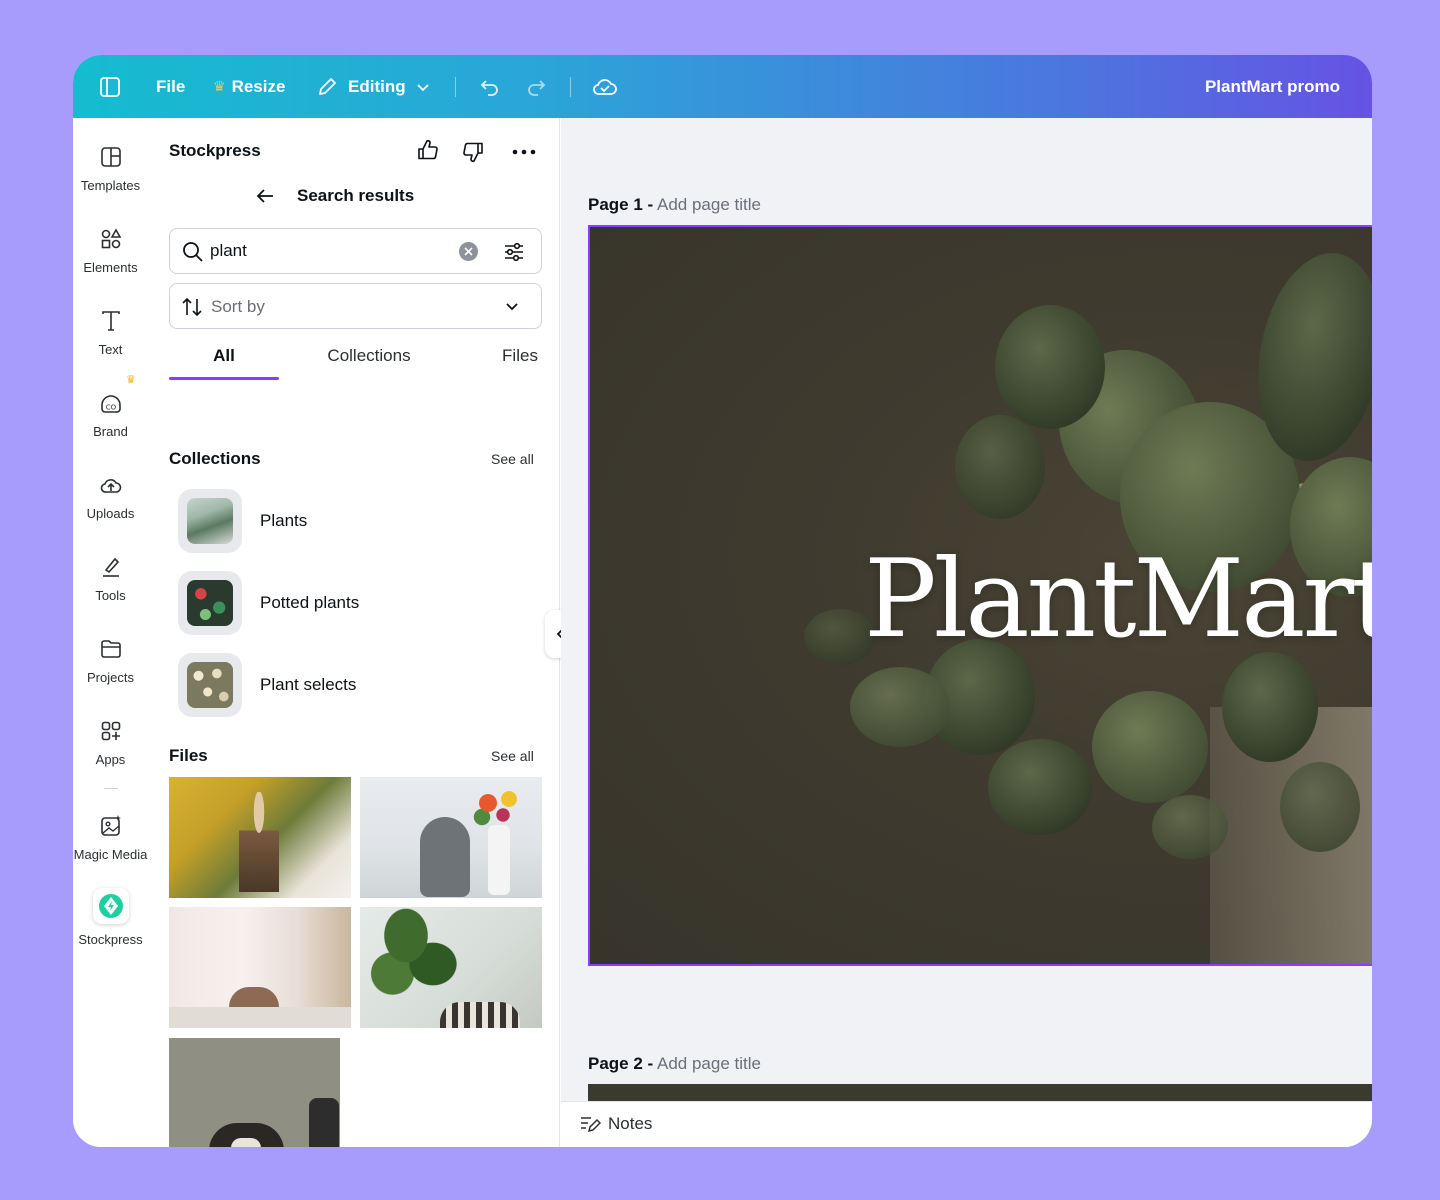  Describe the element at coordinates (512, 307) in the screenshot. I see `chevron-down-icon` at that location.